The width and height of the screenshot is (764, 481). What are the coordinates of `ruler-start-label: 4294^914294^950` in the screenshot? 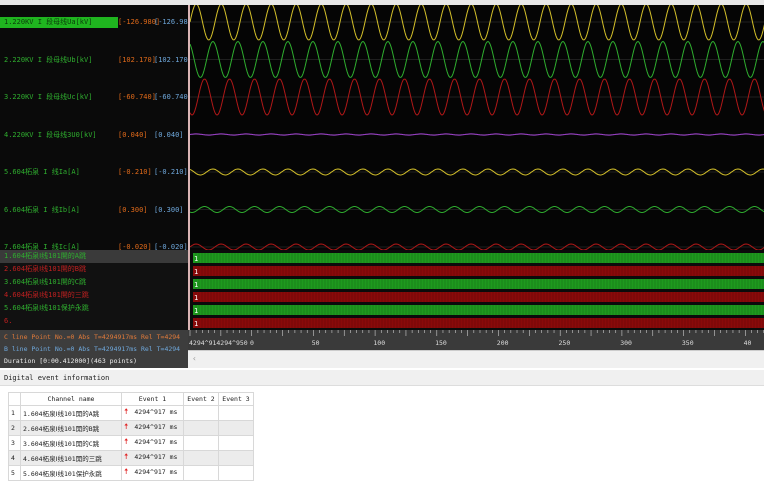 It's located at (218, 343).